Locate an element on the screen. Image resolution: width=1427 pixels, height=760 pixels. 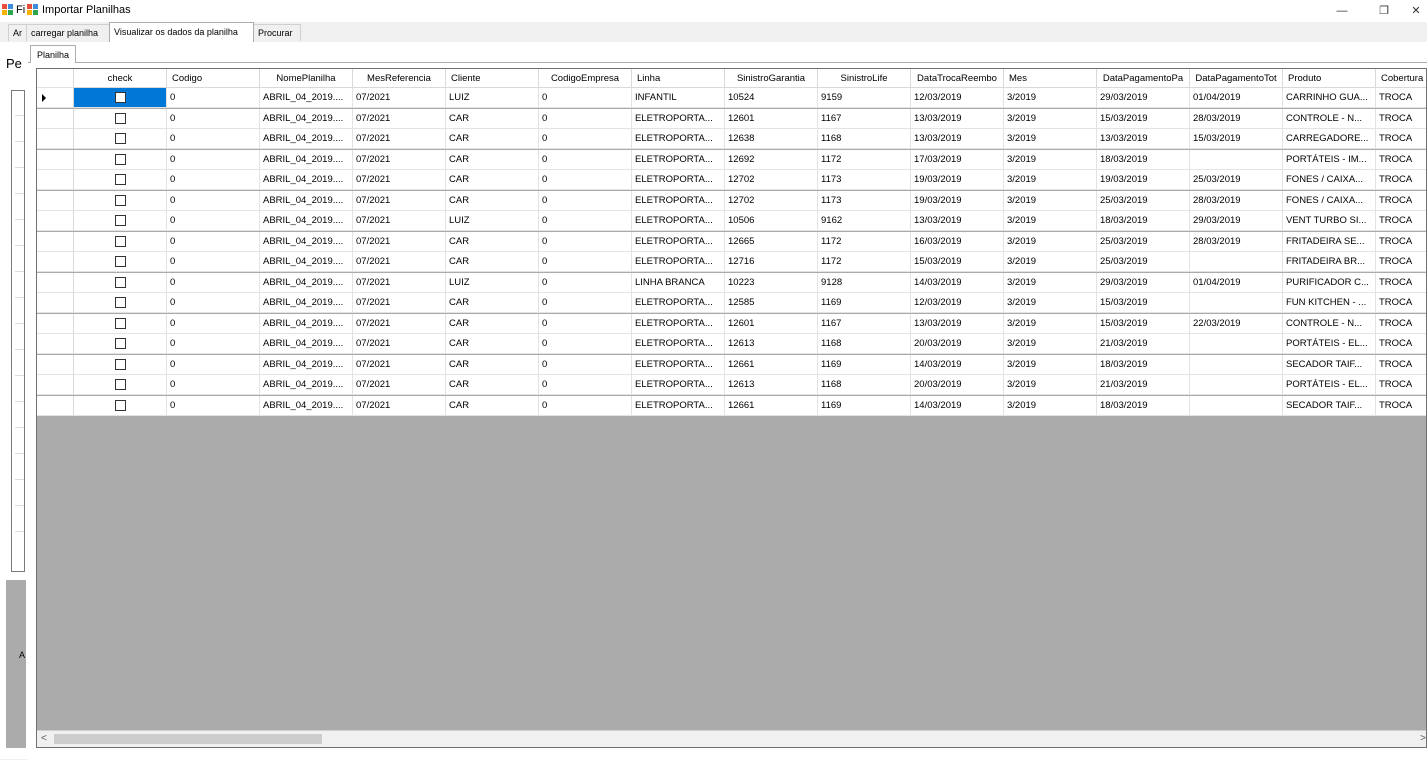
tab-planilha: Planilha is located at coordinates (53, 54).